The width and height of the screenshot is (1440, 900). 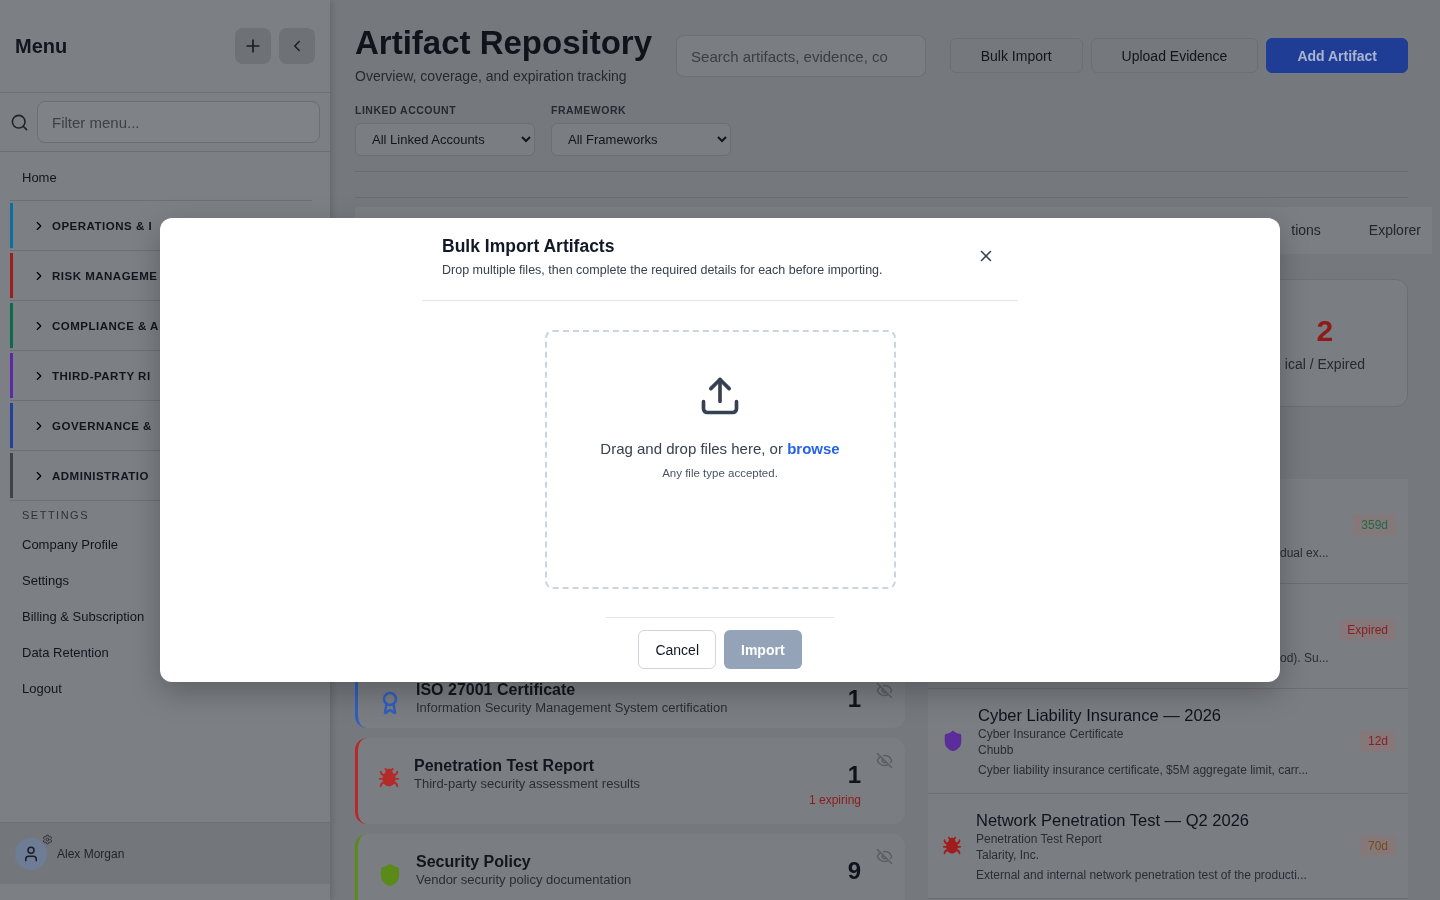 What do you see at coordinates (1016, 55) in the screenshot?
I see `action-button: Bulk Import` at bounding box center [1016, 55].